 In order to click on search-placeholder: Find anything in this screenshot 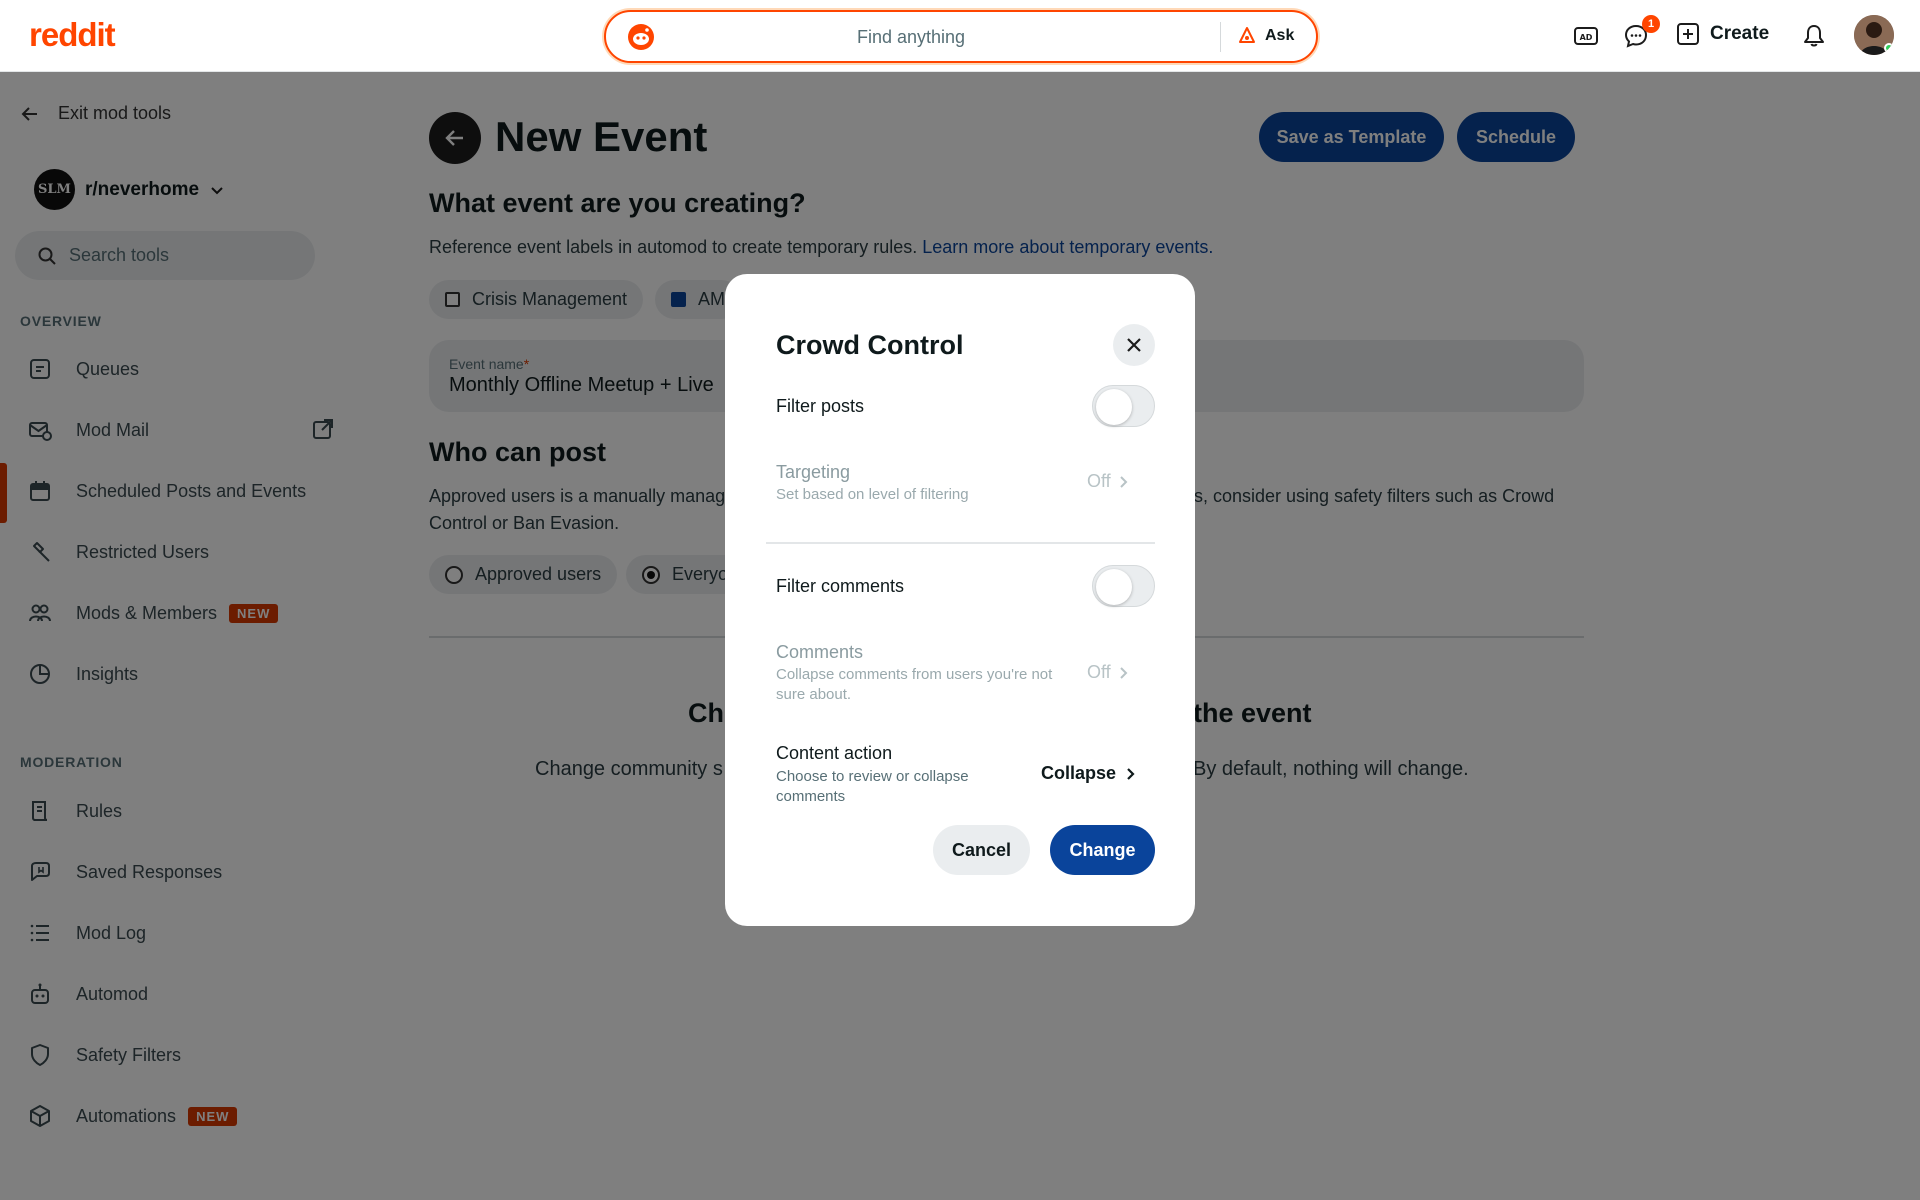, I will do `click(911, 37)`.